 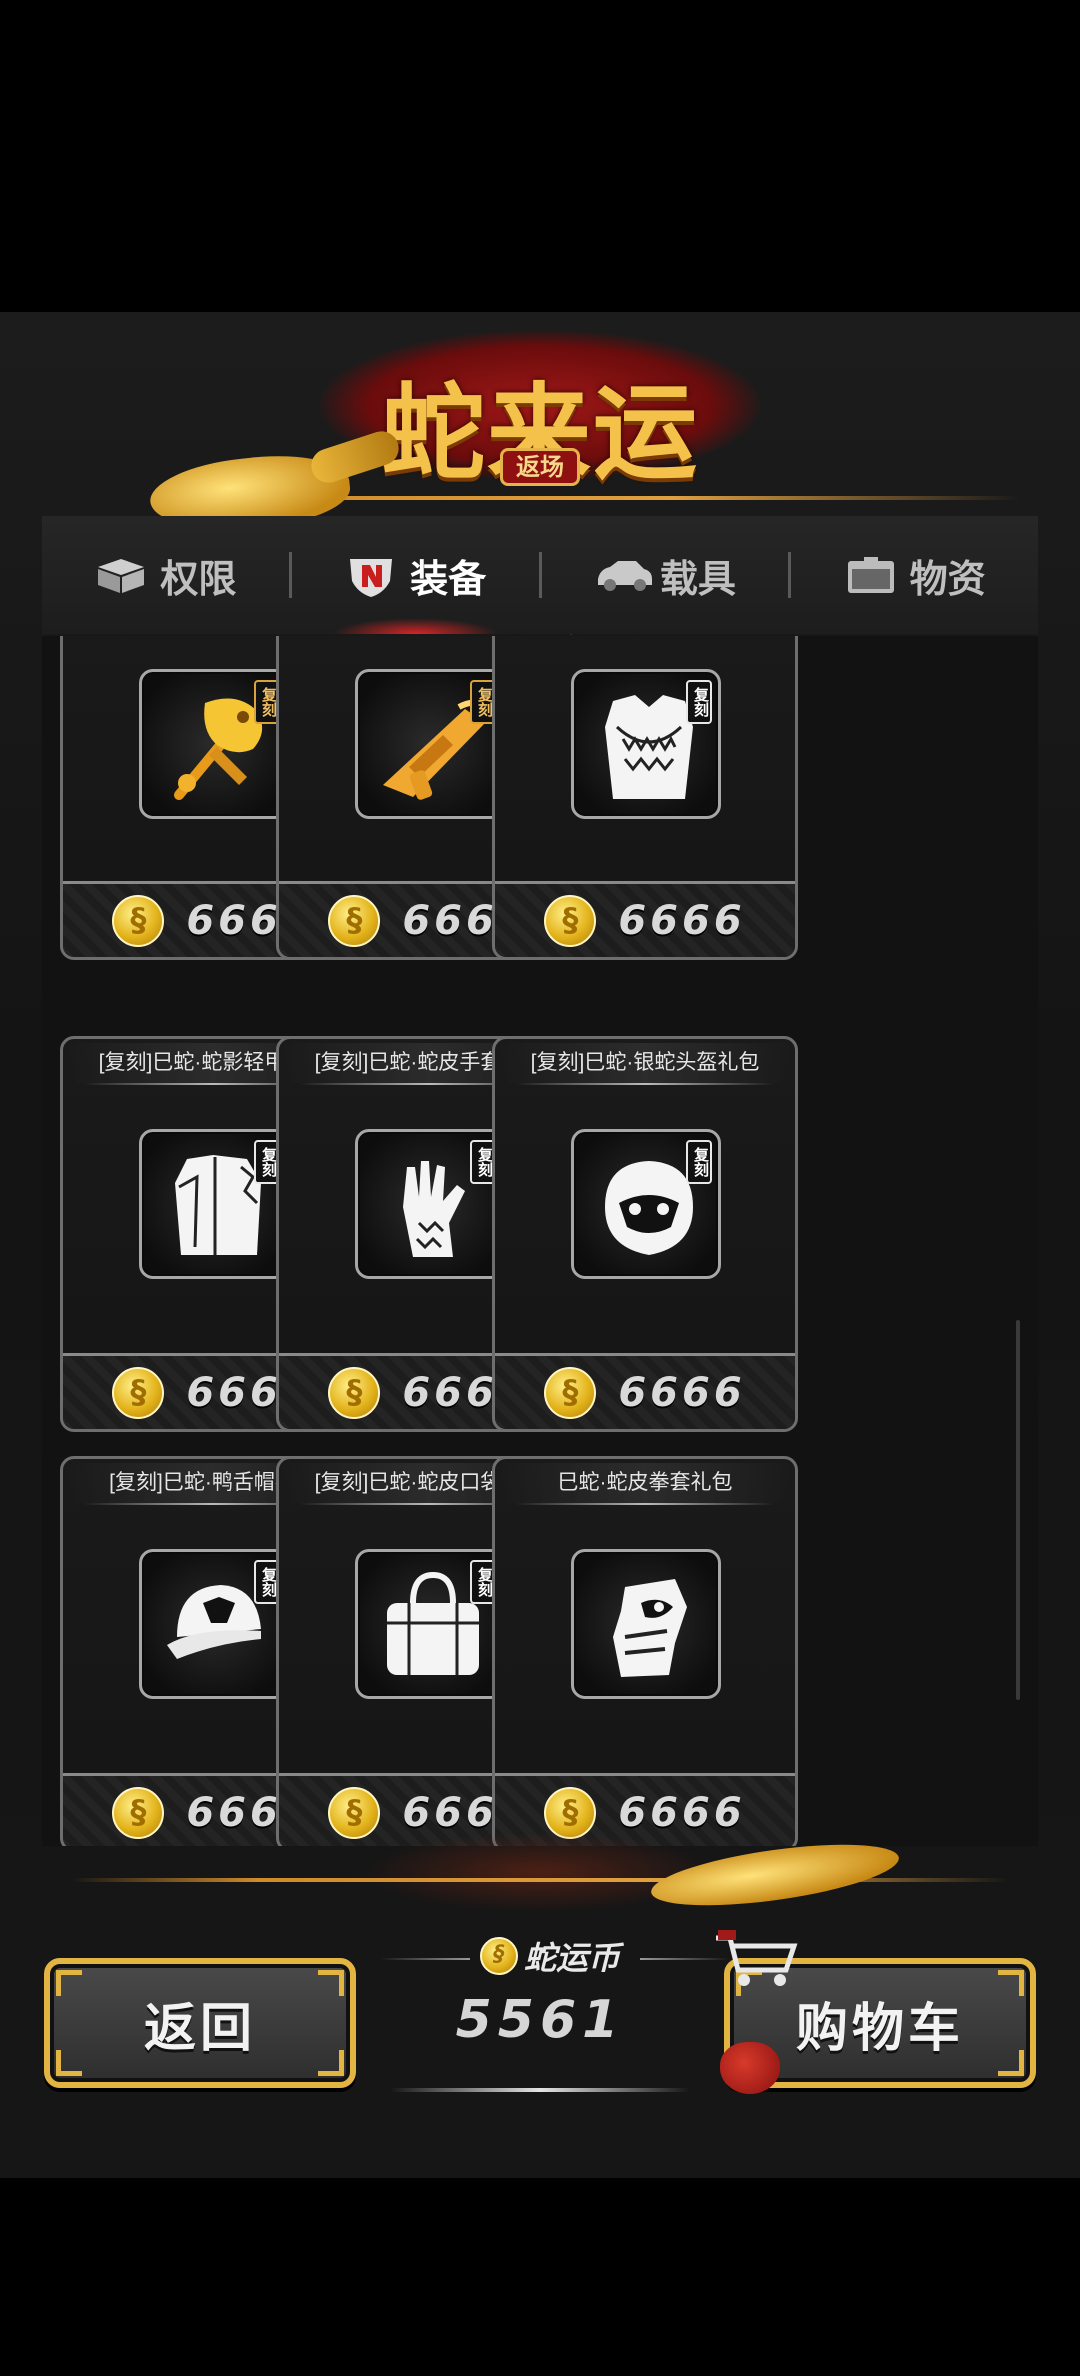 I want to click on item-card: 巳蛇·蛇皮拳套礼包 6666, so click(x=645, y=1651).